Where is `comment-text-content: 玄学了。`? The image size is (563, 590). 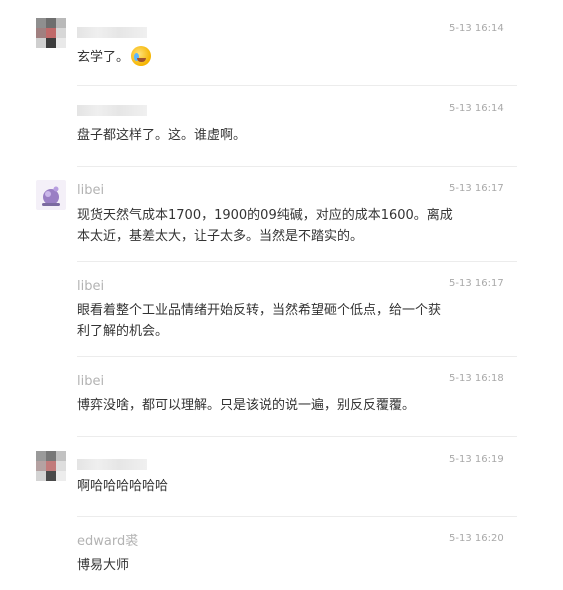
comment-text-content: 玄学了。 is located at coordinates (103, 57).